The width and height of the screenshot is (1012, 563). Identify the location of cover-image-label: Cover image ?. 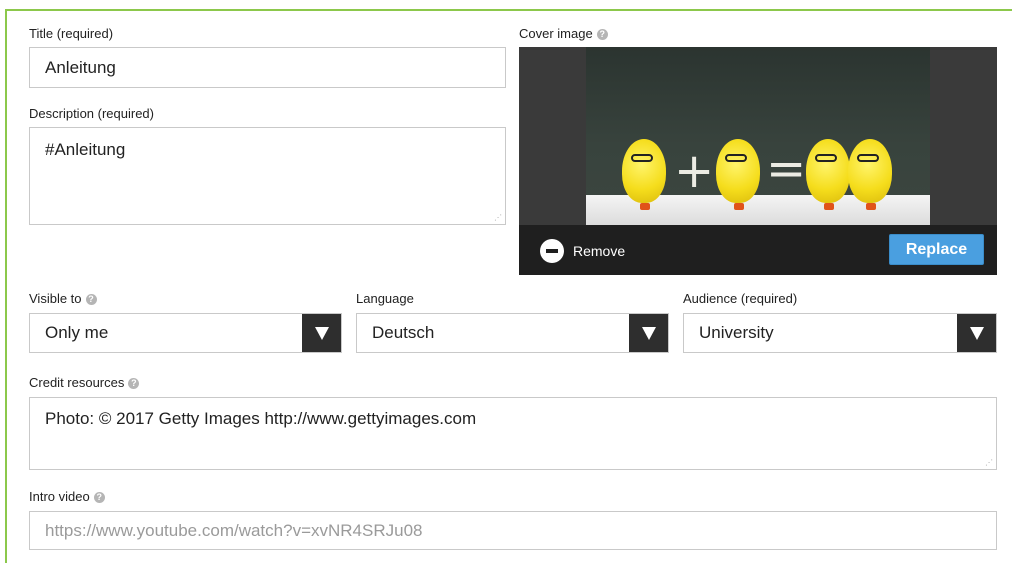
(563, 34).